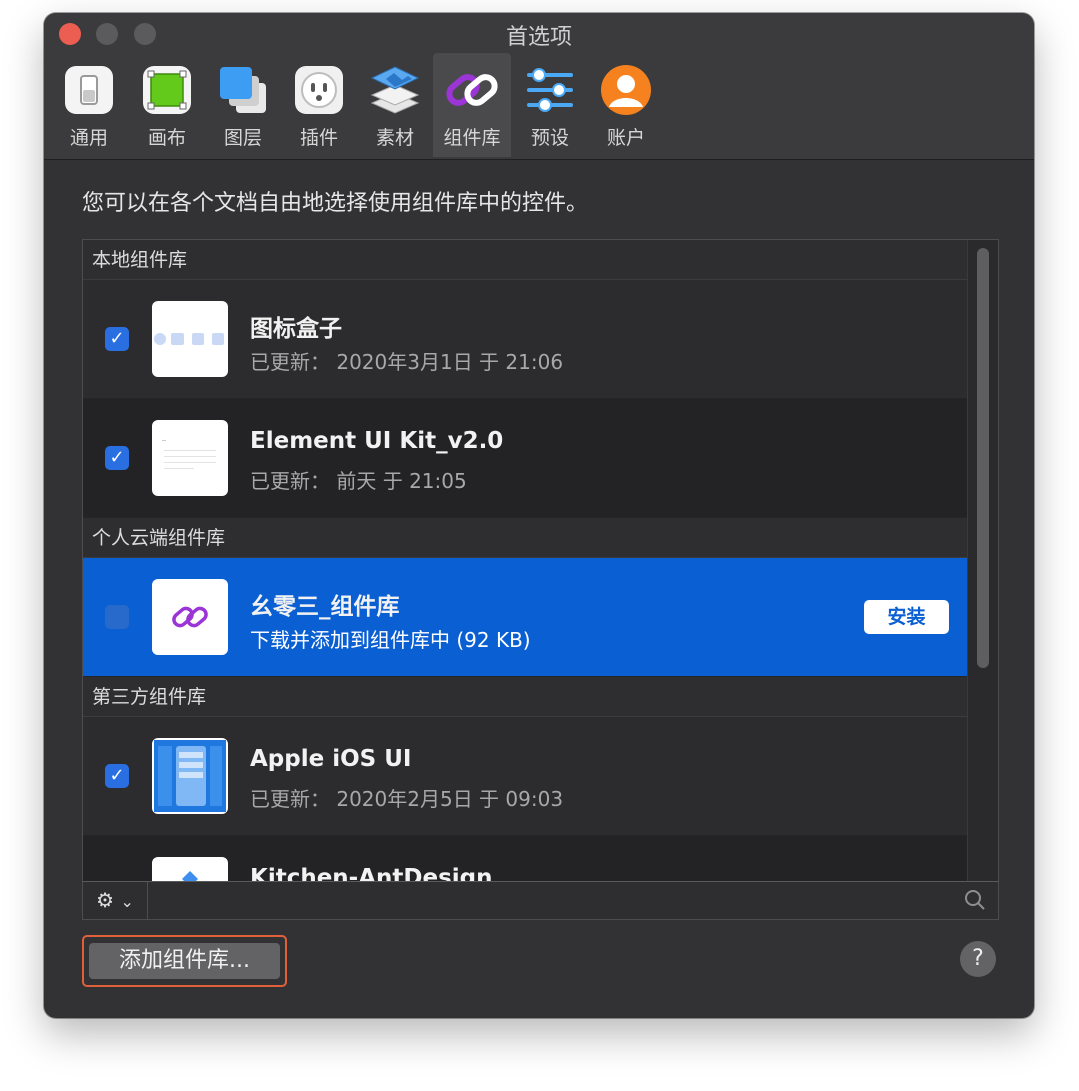 Image resolution: width=1079 pixels, height=1091 pixels. I want to click on library-subtitle: 下载并添加到组件库中 (92 KB), so click(390, 640).